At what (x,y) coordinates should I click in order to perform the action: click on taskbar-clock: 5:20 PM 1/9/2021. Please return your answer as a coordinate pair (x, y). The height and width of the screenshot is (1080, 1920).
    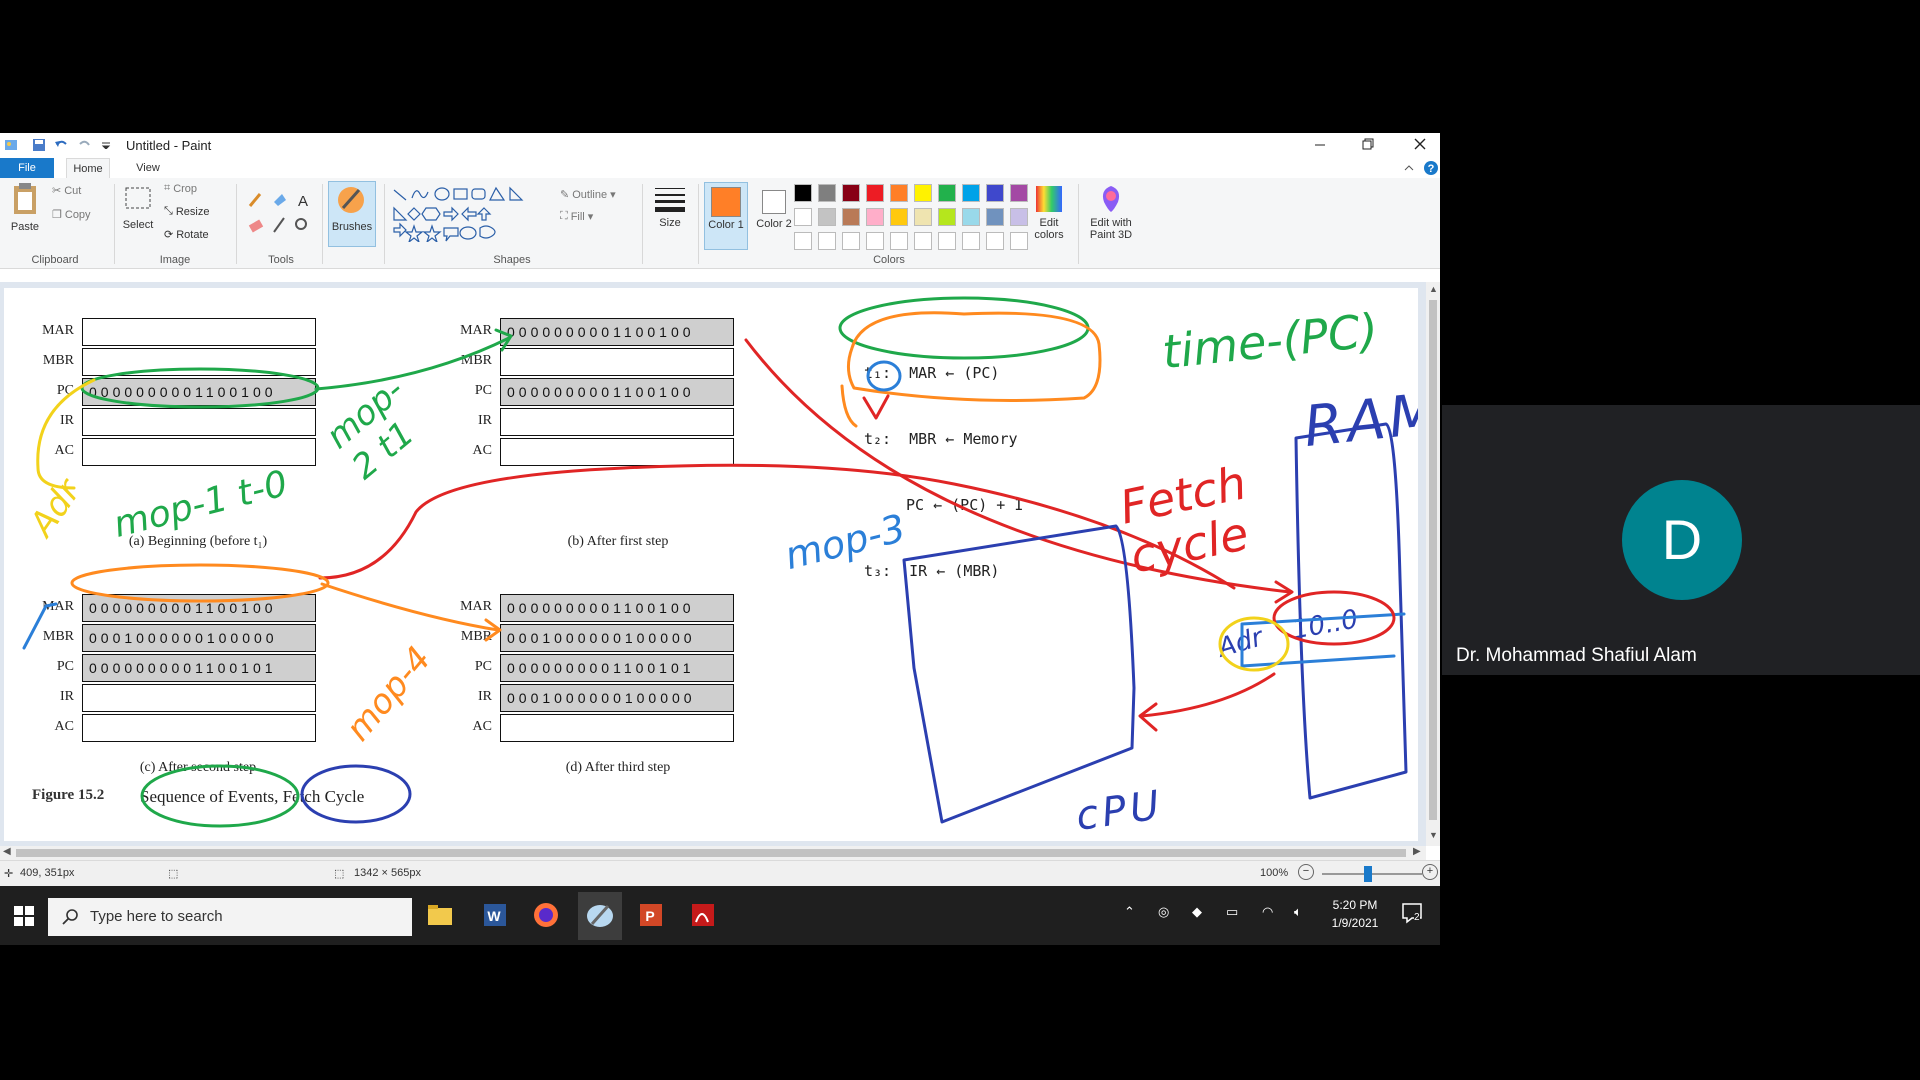
    Looking at the image, I should click on (1355, 914).